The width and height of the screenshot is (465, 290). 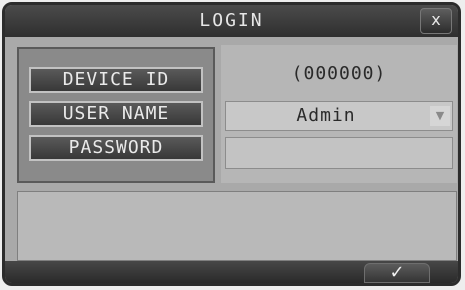 I want to click on user-name-value: Admin, so click(x=326, y=115).